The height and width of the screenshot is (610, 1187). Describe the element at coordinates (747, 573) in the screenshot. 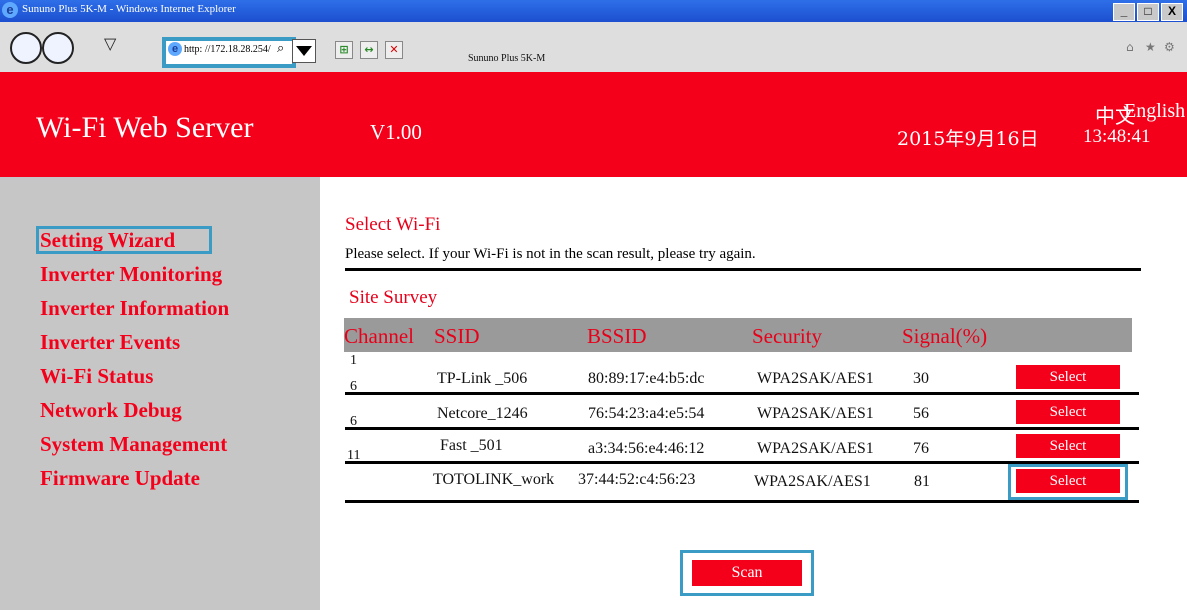

I see `scan-button: Scan` at that location.